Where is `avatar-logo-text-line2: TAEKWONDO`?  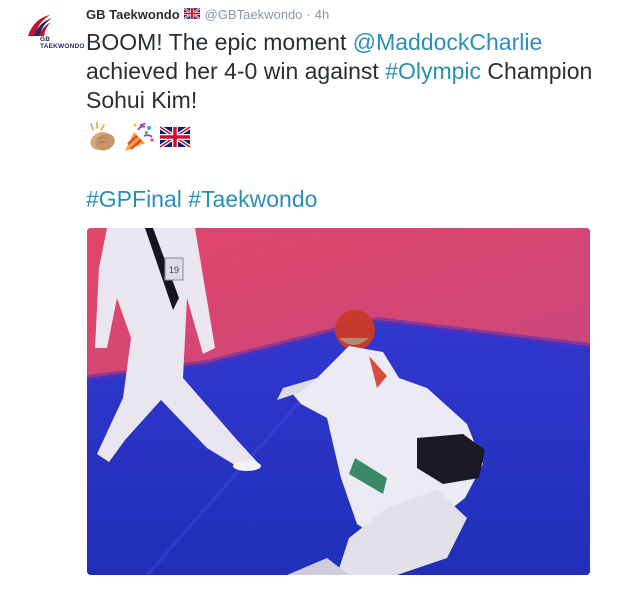
avatar-logo-text-line2: TAEKWONDO is located at coordinates (62, 46).